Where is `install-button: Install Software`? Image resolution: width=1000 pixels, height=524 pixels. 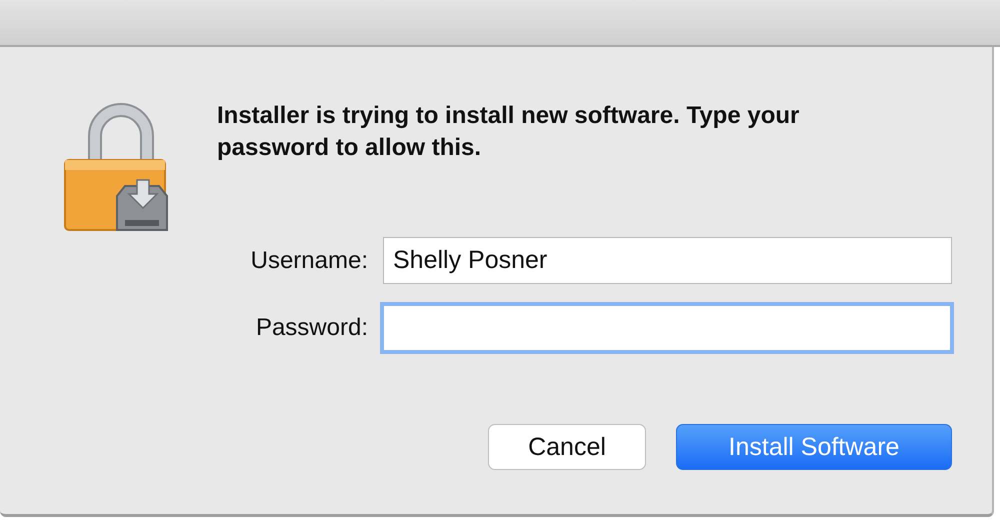
install-button: Install Software is located at coordinates (814, 447).